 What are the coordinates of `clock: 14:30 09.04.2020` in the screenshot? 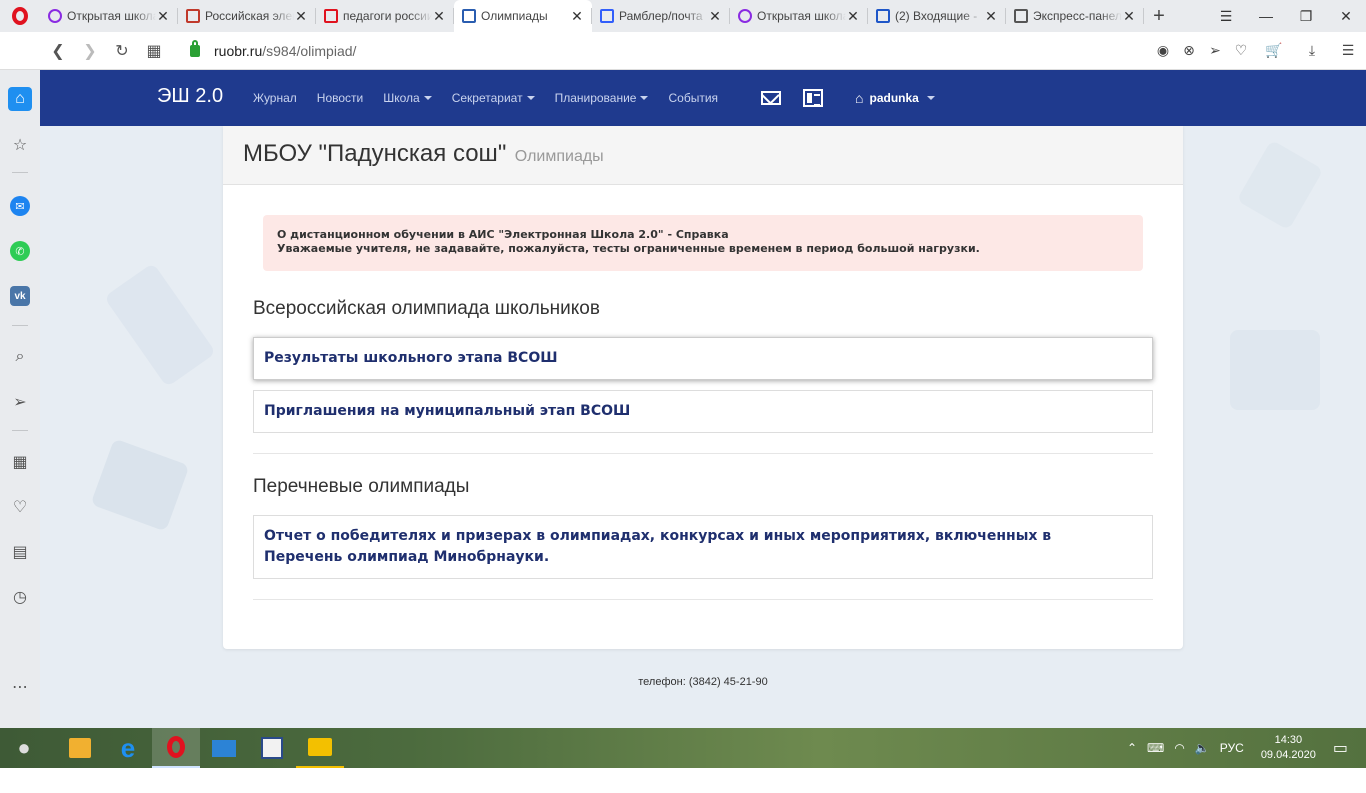 It's located at (1288, 748).